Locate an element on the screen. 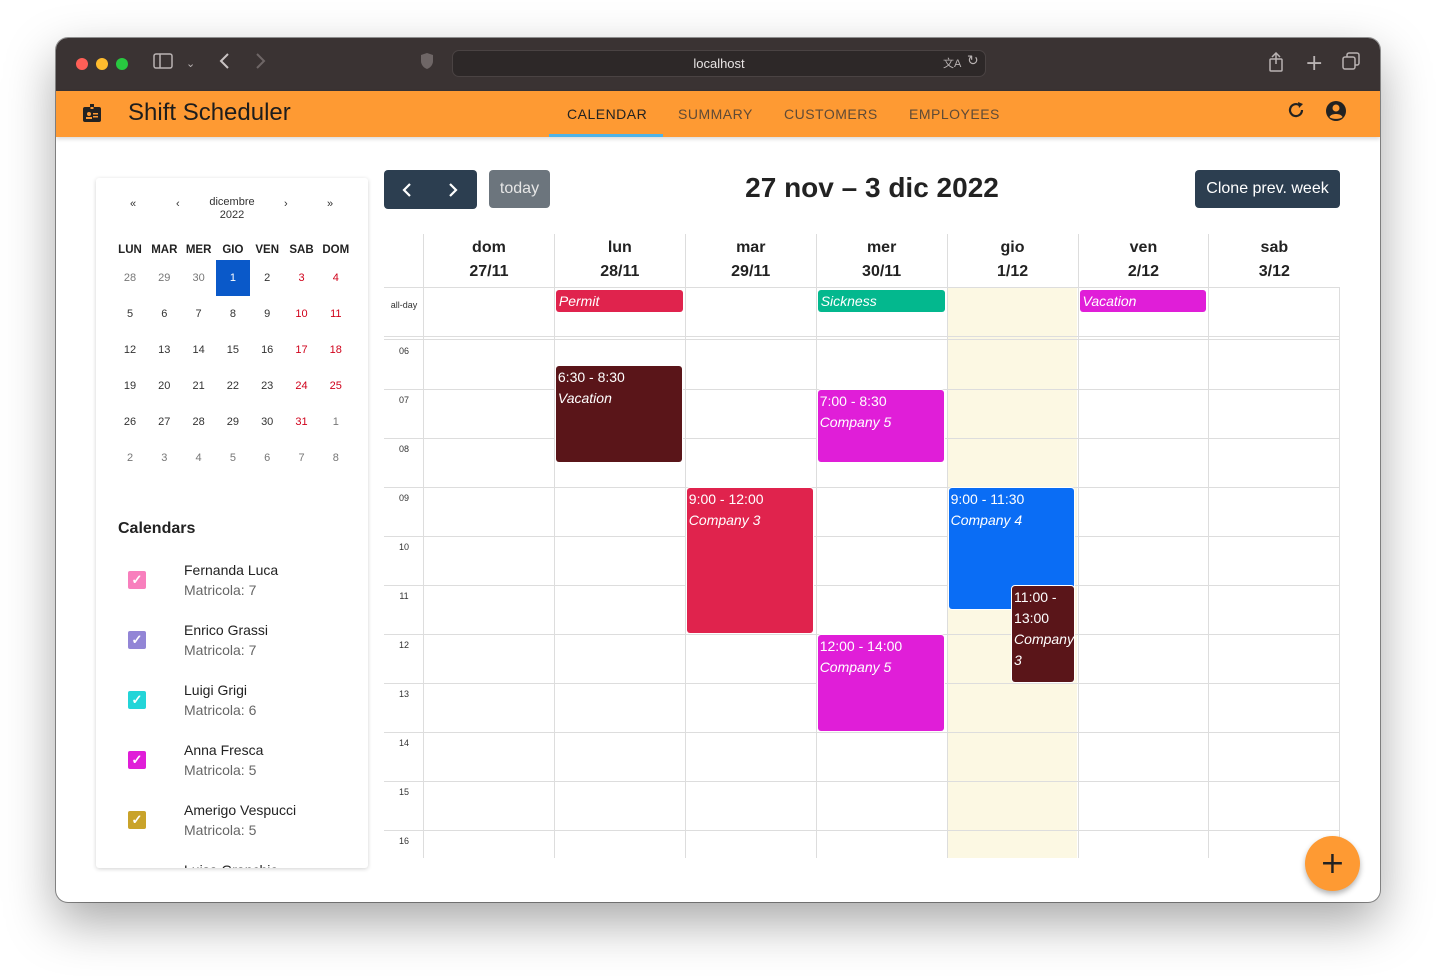  mini-calendar-day: 17 is located at coordinates (302, 350).